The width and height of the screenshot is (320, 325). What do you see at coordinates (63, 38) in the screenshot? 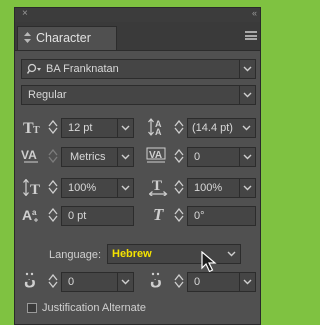
I see `tab-title: Character` at bounding box center [63, 38].